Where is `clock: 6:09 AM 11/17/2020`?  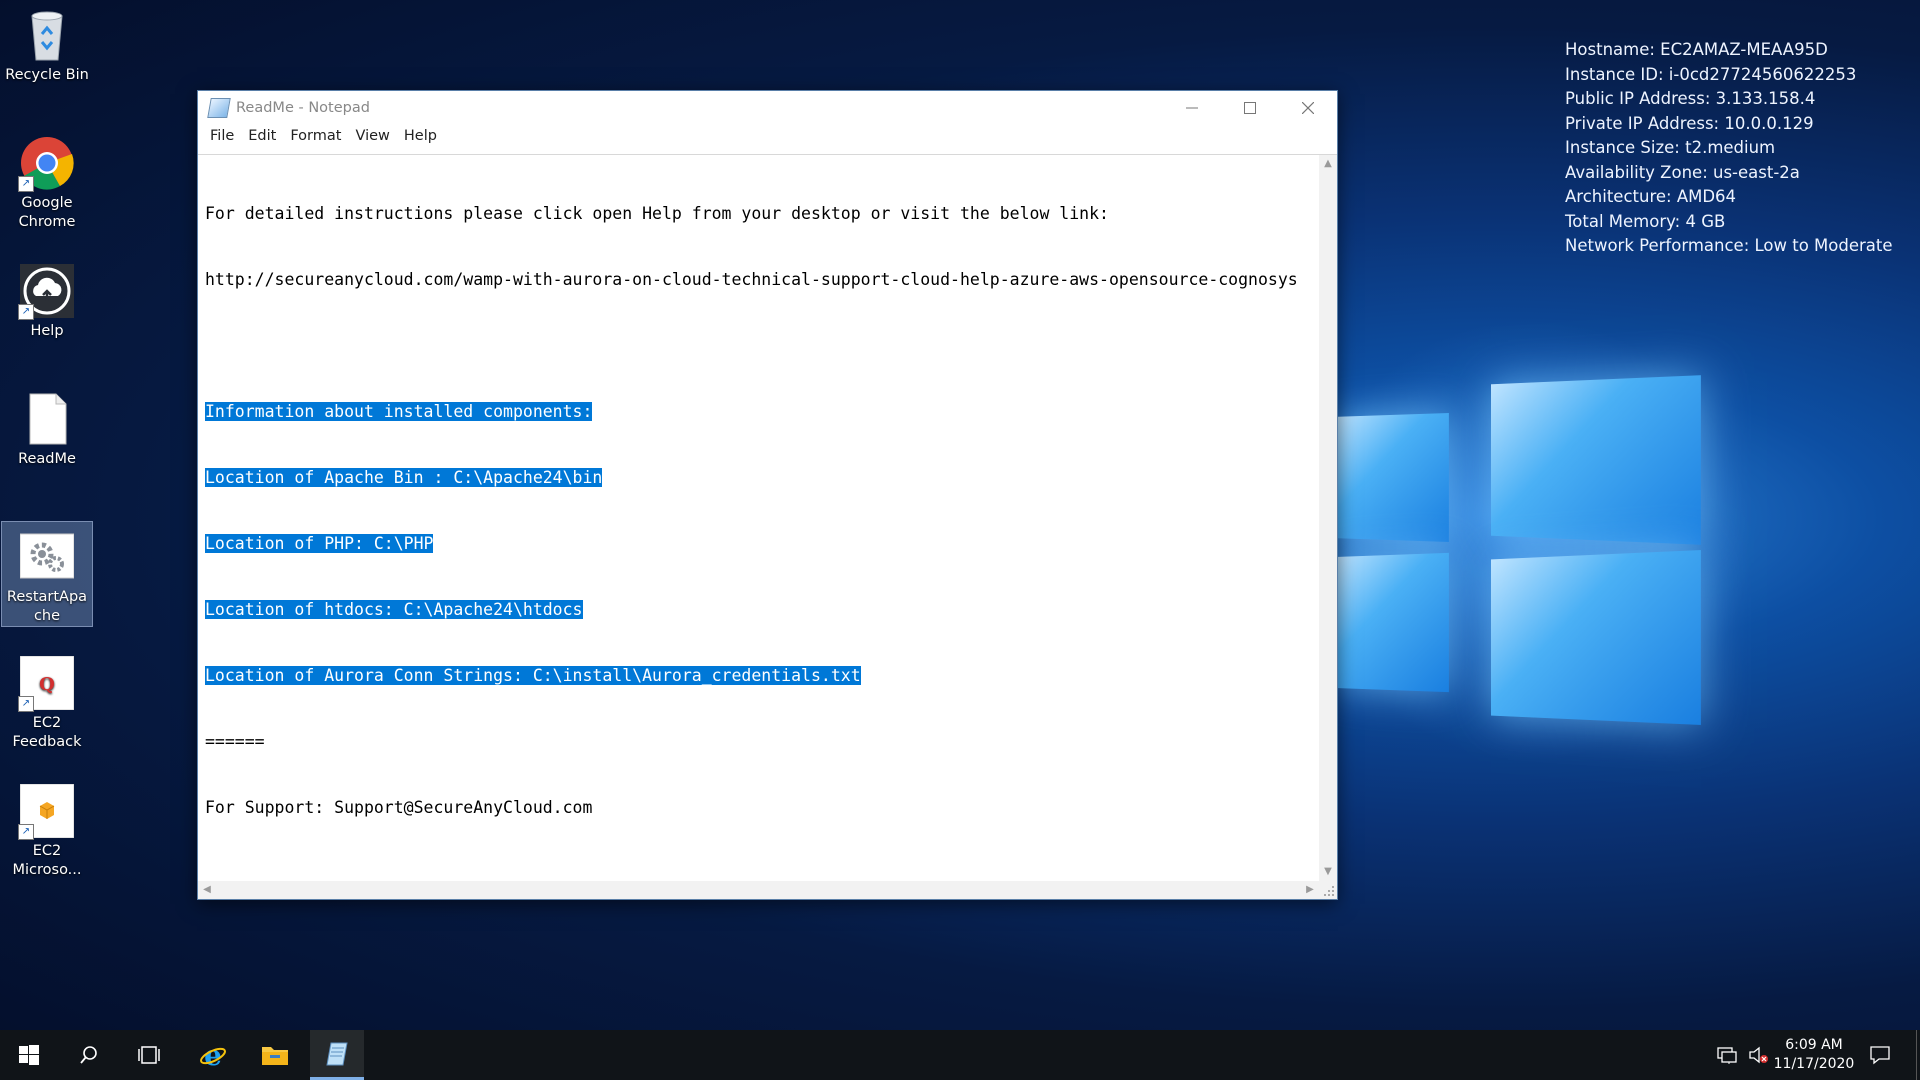 clock: 6:09 AM 11/17/2020 is located at coordinates (1814, 1055).